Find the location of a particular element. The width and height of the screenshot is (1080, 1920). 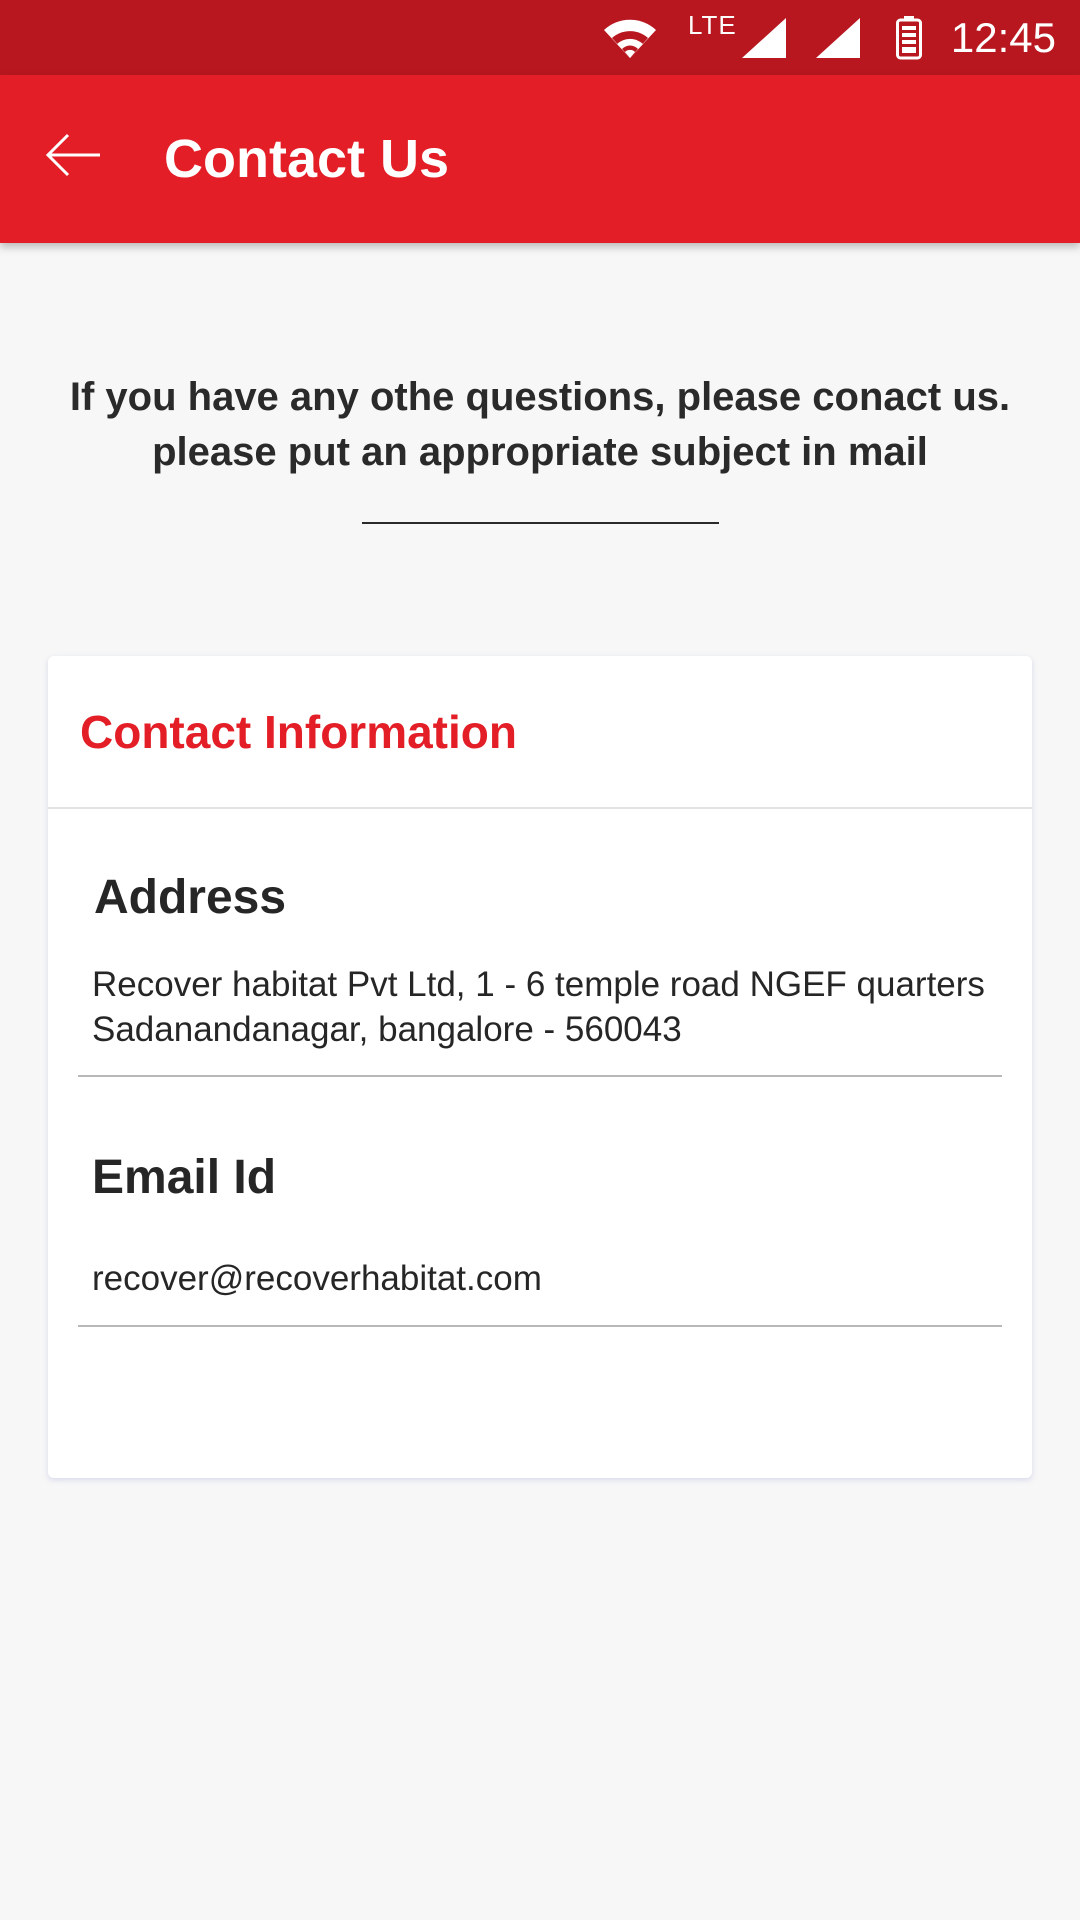

email-divider is located at coordinates (540, 1326).